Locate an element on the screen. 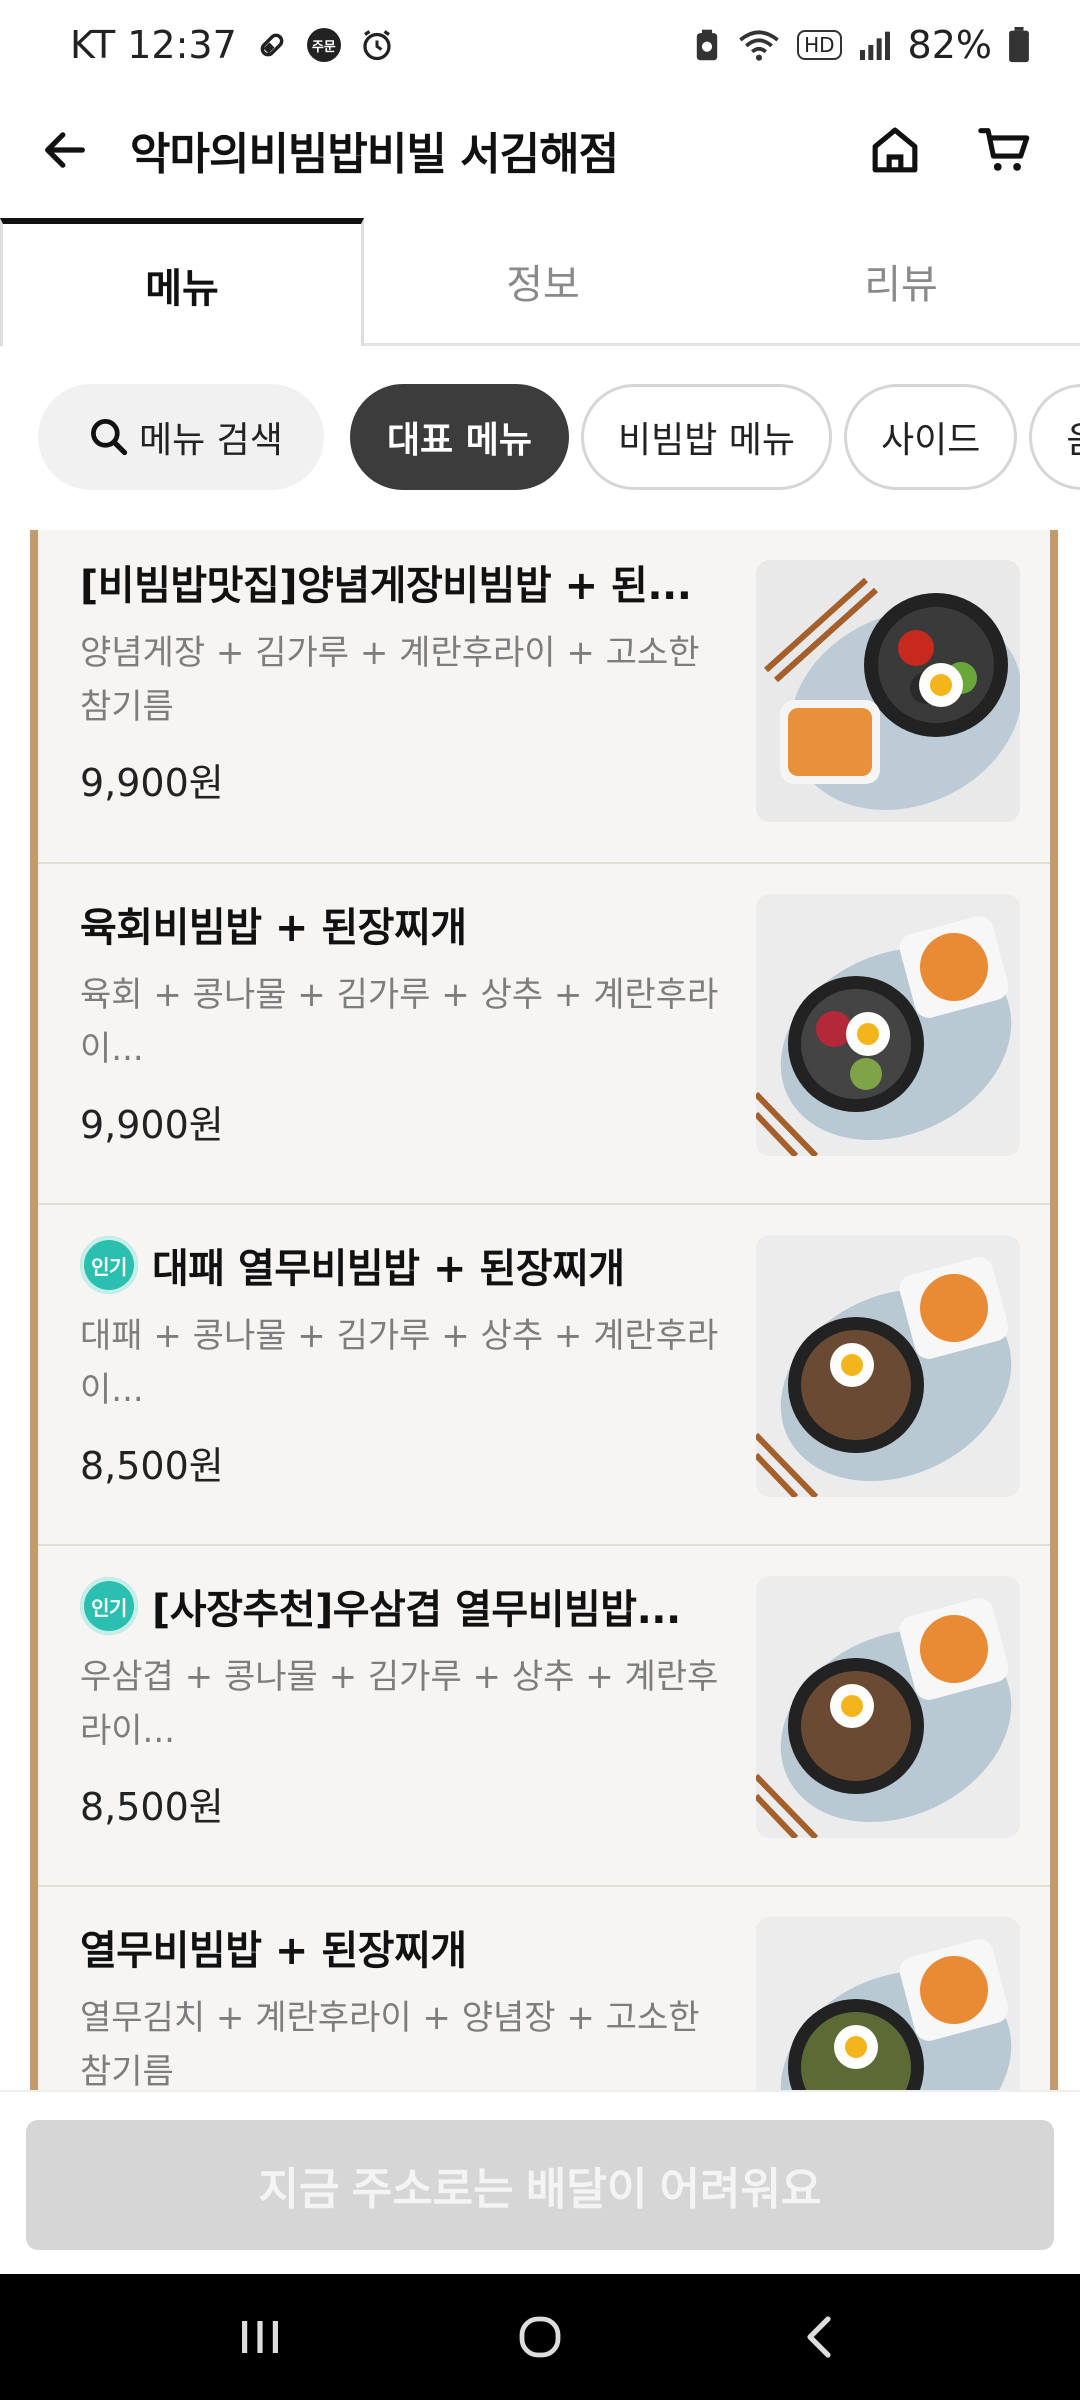 The image size is (1080, 2400). recent-apps-button is located at coordinates (260, 2337).